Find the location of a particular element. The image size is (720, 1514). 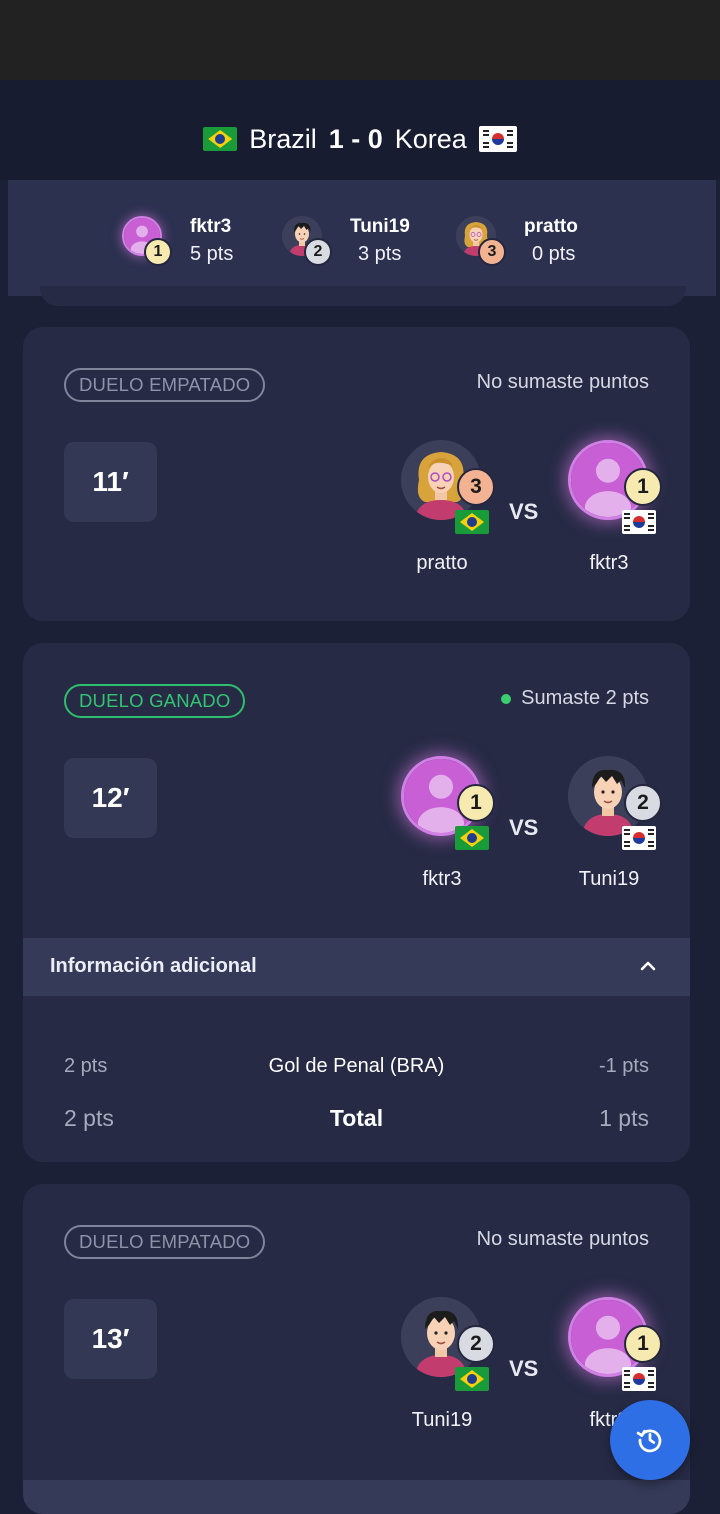

duel-player-right: 1 fktr3 is located at coordinates (613, 510).